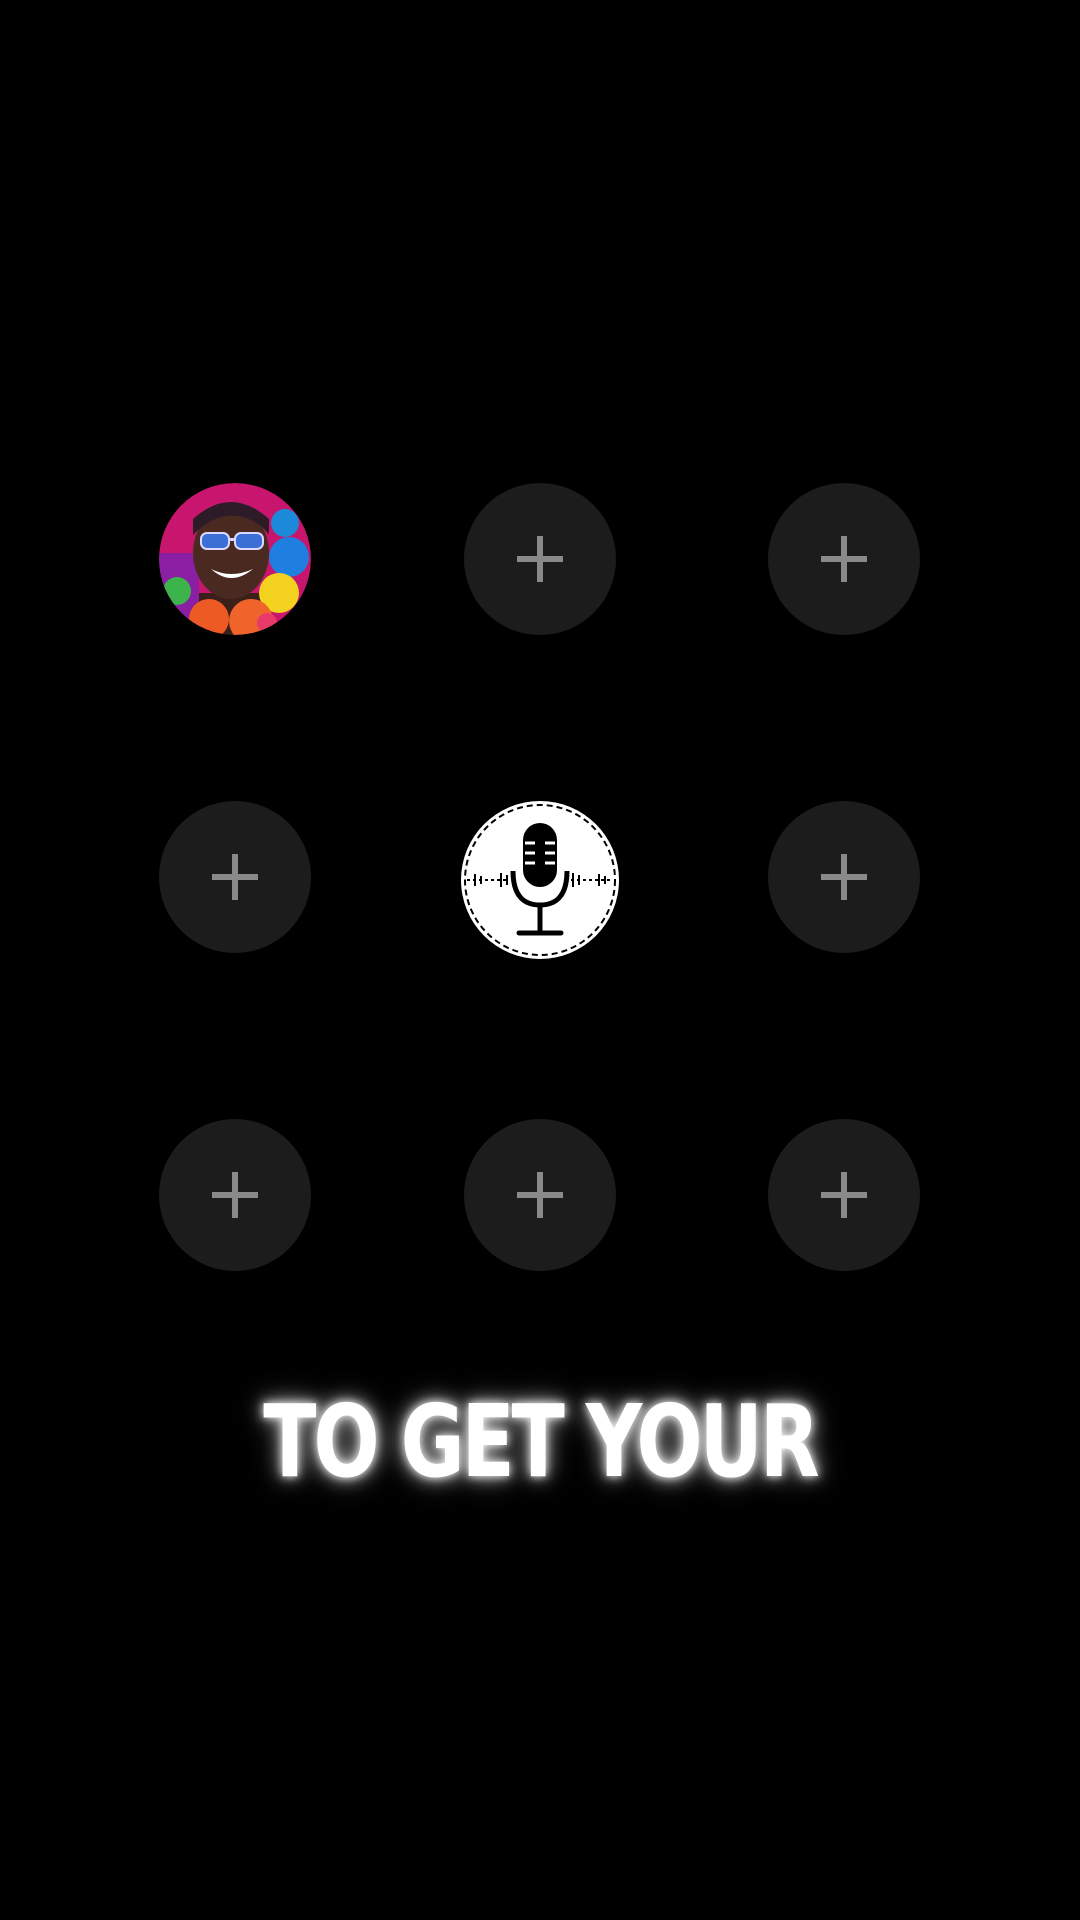 The width and height of the screenshot is (1080, 1920). Describe the element at coordinates (541, 1441) in the screenshot. I see `caption-text: TO GET YOUR` at that location.